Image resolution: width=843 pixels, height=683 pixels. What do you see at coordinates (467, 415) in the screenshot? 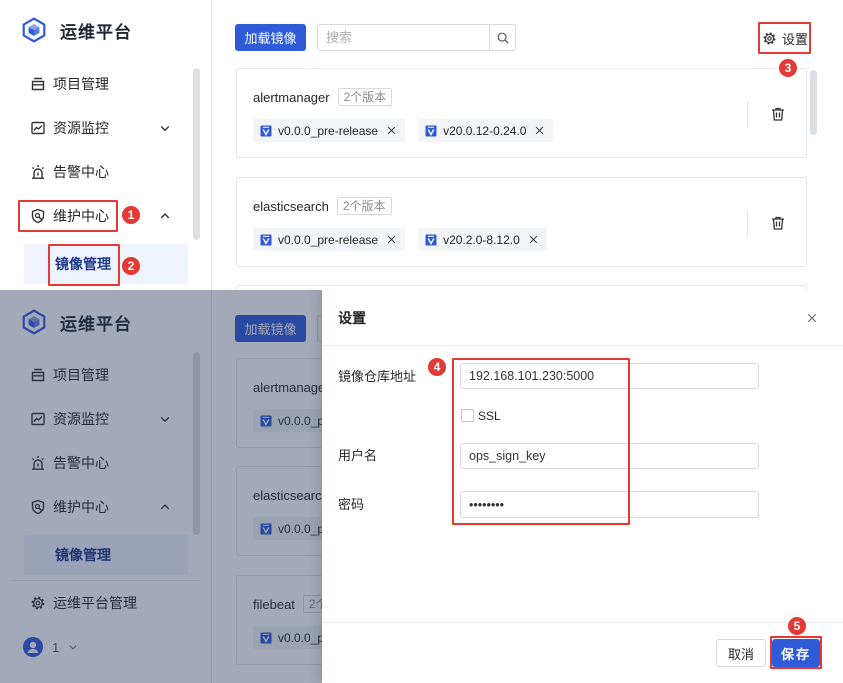
I see `ssl-checkbox` at bounding box center [467, 415].